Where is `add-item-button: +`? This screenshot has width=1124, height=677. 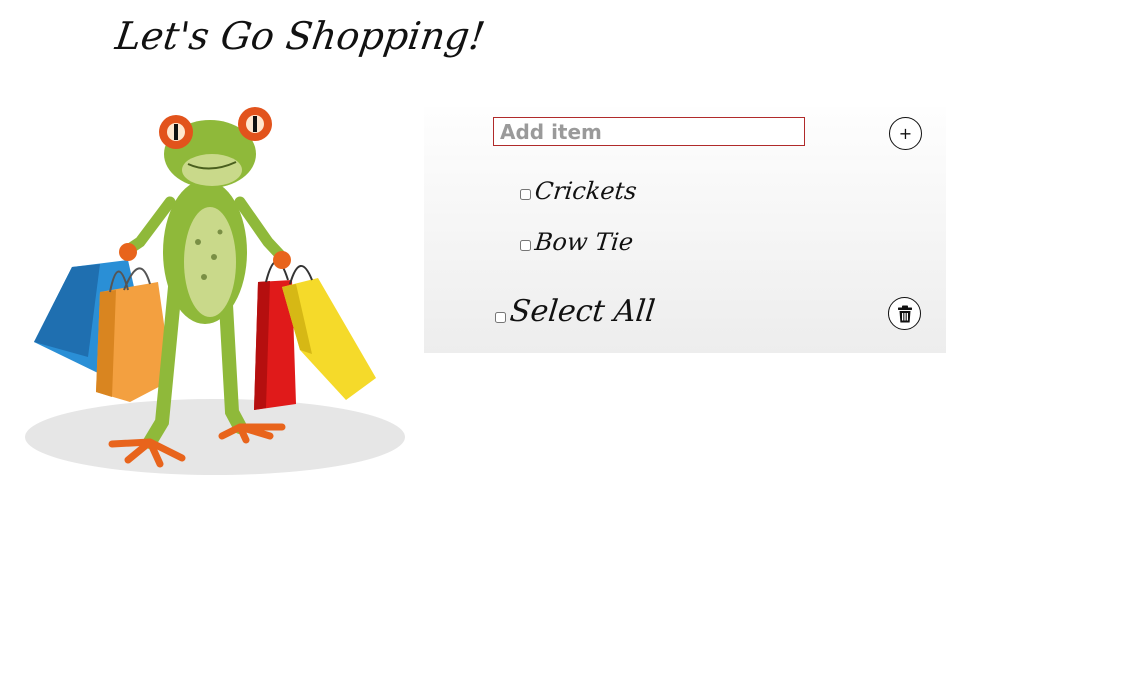 add-item-button: + is located at coordinates (905, 133).